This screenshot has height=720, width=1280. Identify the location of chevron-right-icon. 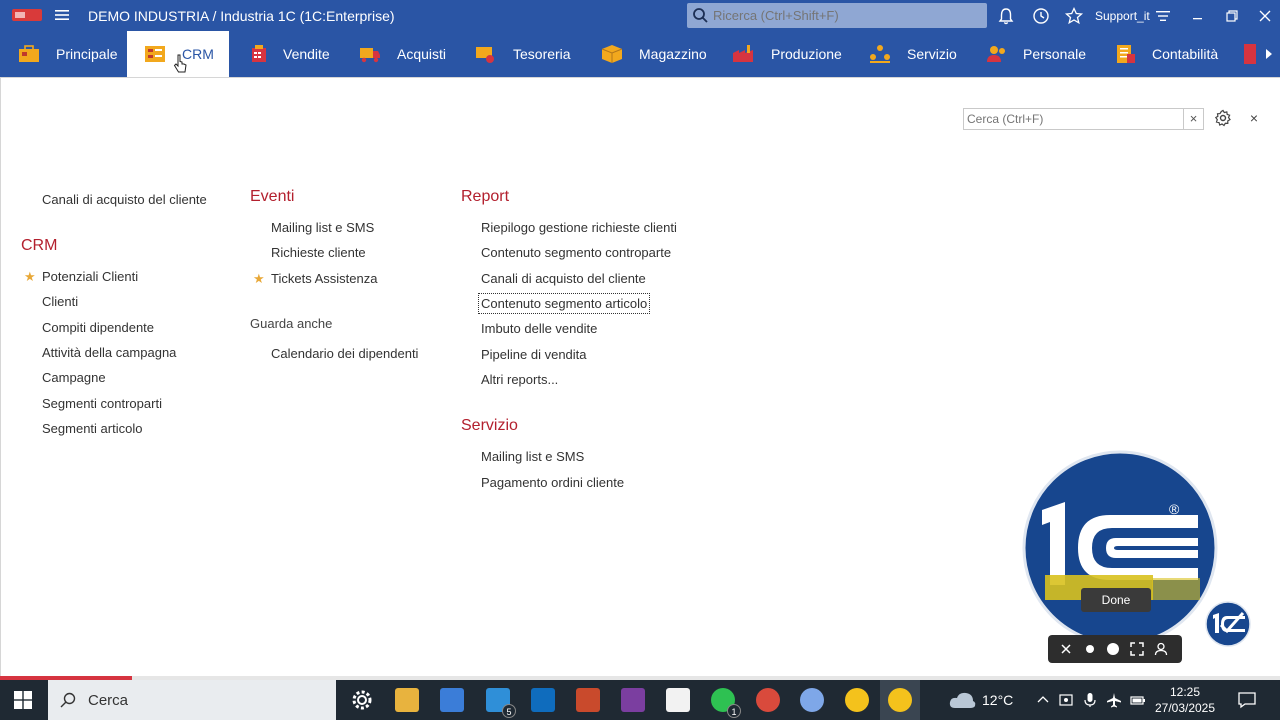
(1269, 54).